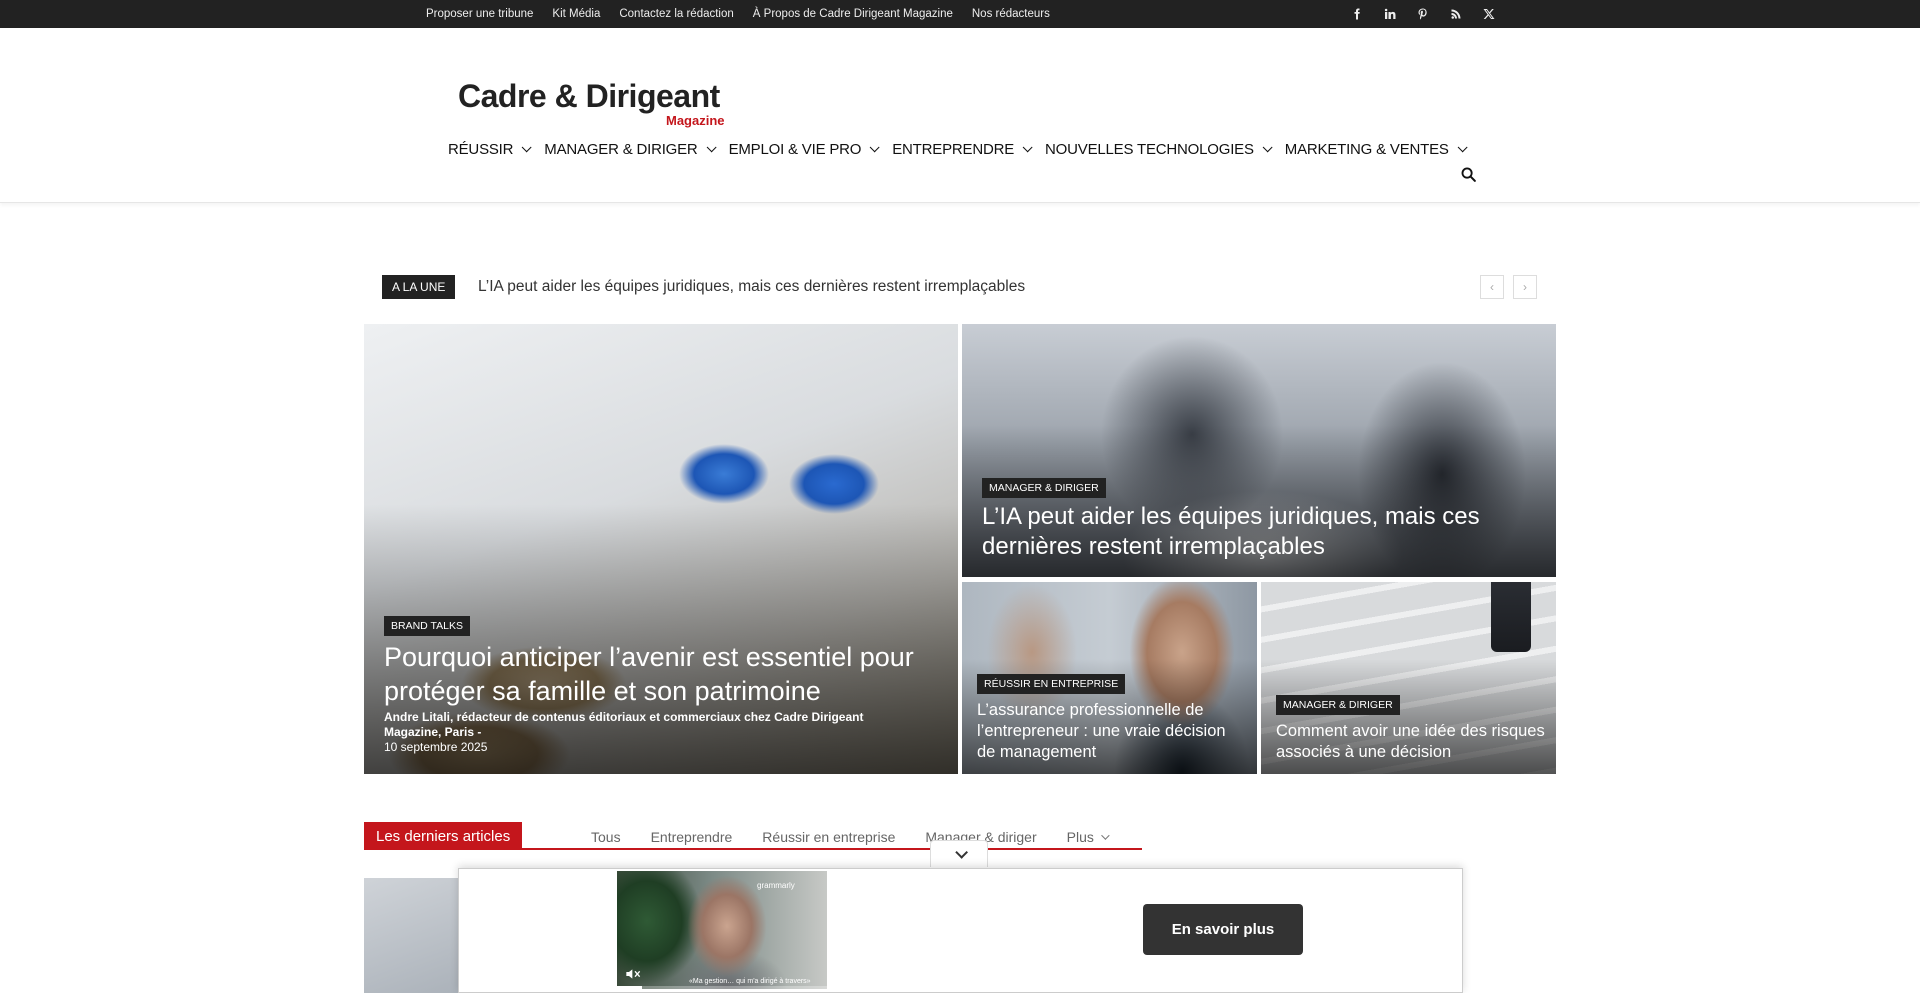 The image size is (1920, 993). I want to click on search-icon, so click(1468, 177).